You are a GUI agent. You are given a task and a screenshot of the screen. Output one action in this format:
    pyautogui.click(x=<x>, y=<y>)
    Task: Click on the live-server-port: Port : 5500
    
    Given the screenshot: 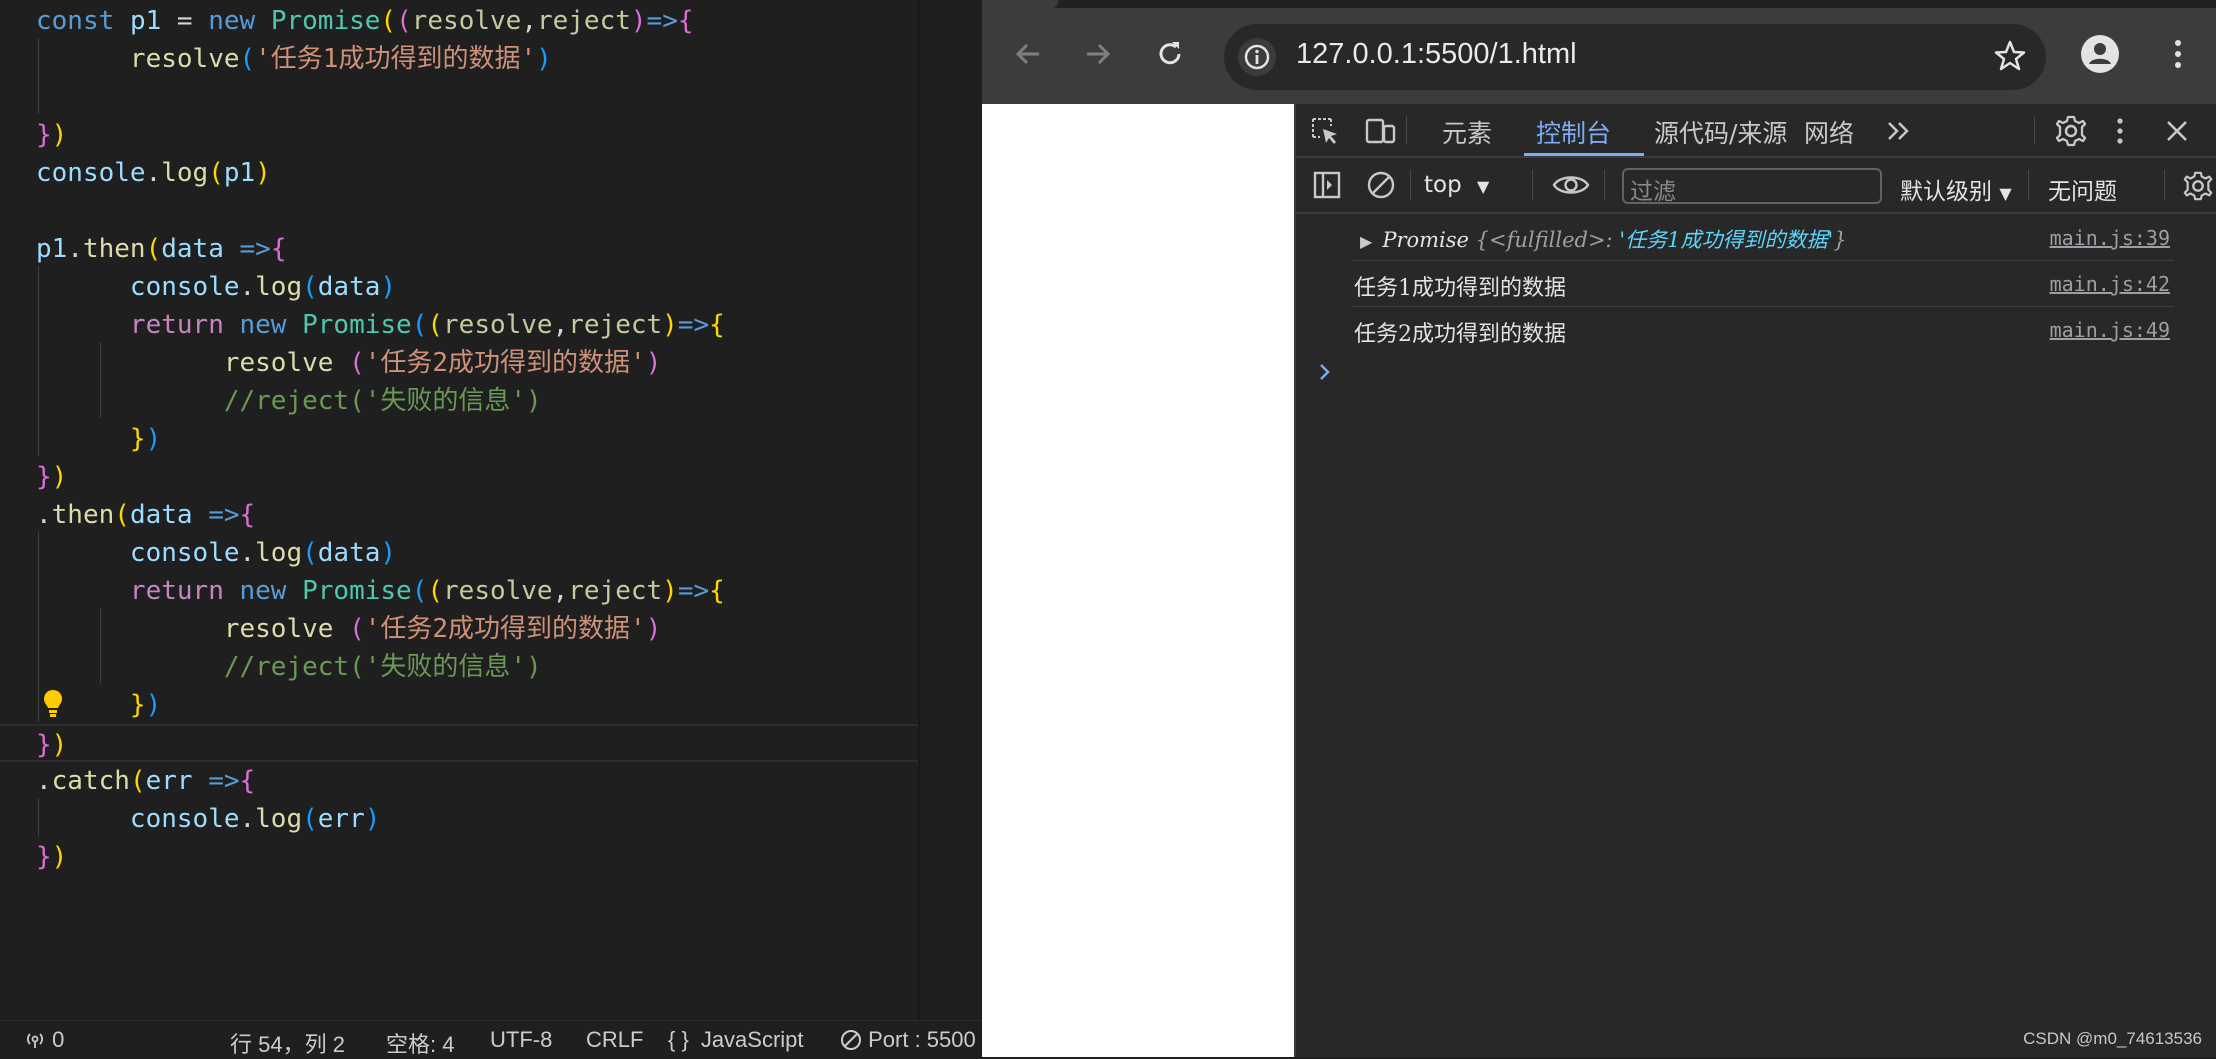 What is the action you would take?
    pyautogui.click(x=908, y=1040)
    